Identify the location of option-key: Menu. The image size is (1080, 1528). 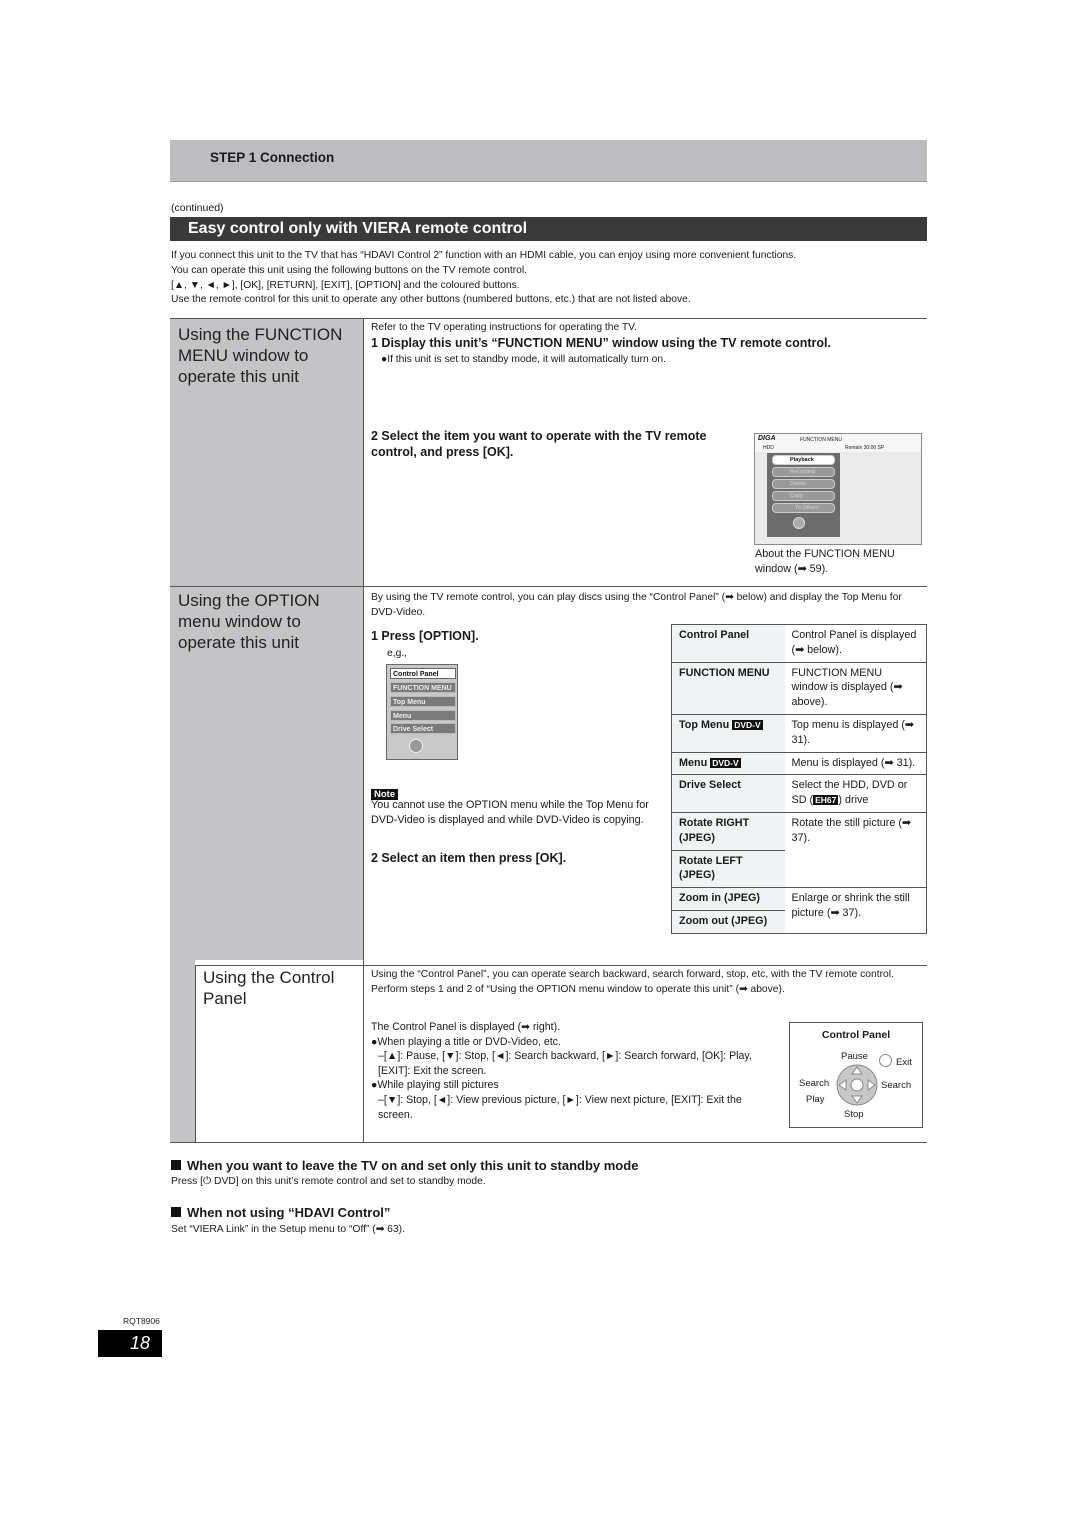
(693, 762).